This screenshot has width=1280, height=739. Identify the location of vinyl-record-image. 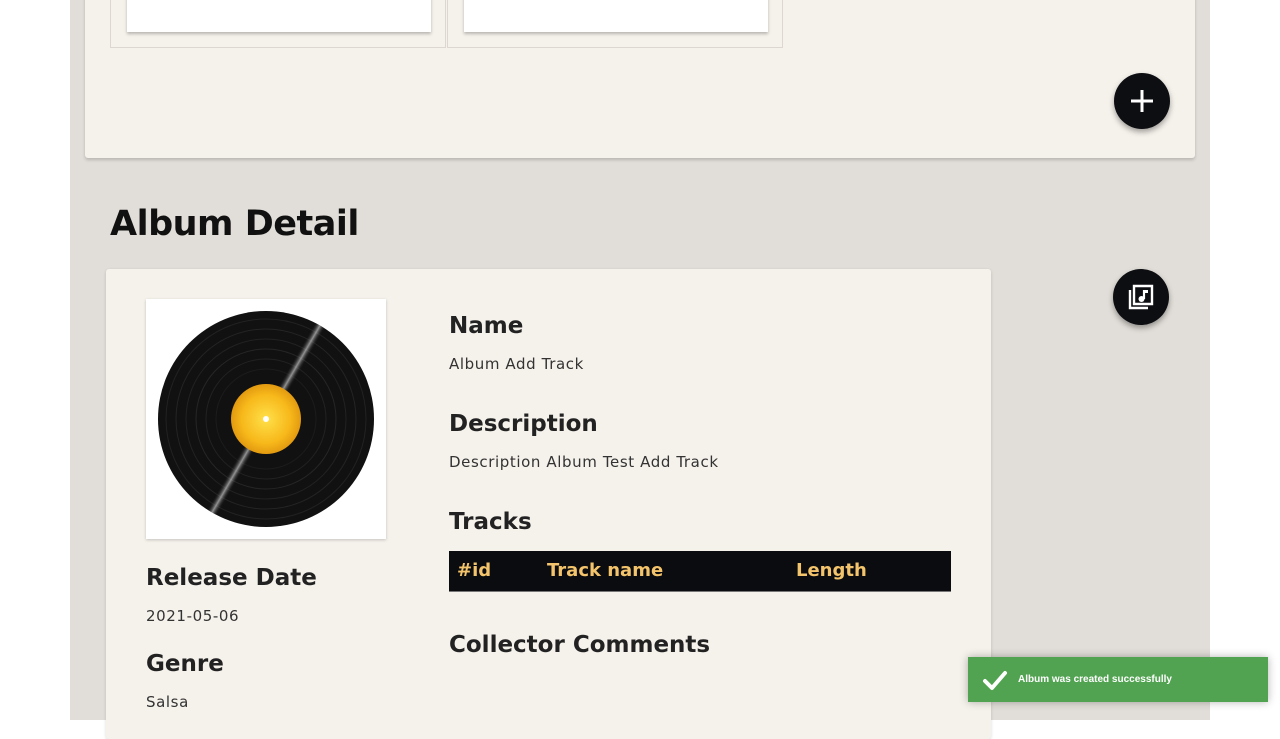
(266, 419).